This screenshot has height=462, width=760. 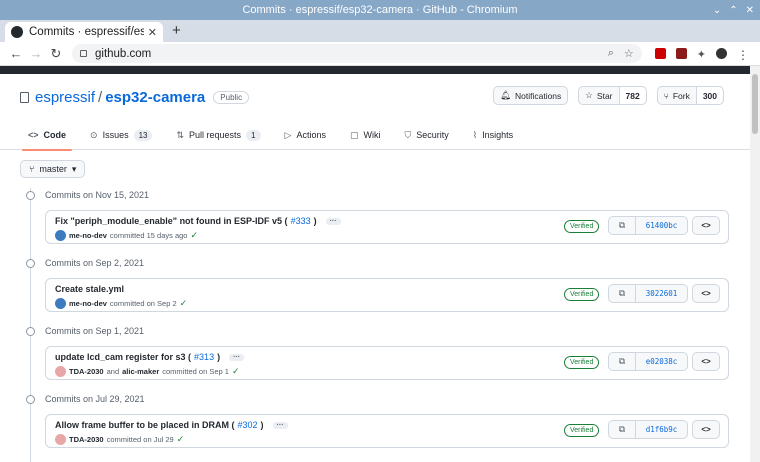 What do you see at coordinates (733, 10) in the screenshot?
I see `maximize-icon: ⌃` at bounding box center [733, 10].